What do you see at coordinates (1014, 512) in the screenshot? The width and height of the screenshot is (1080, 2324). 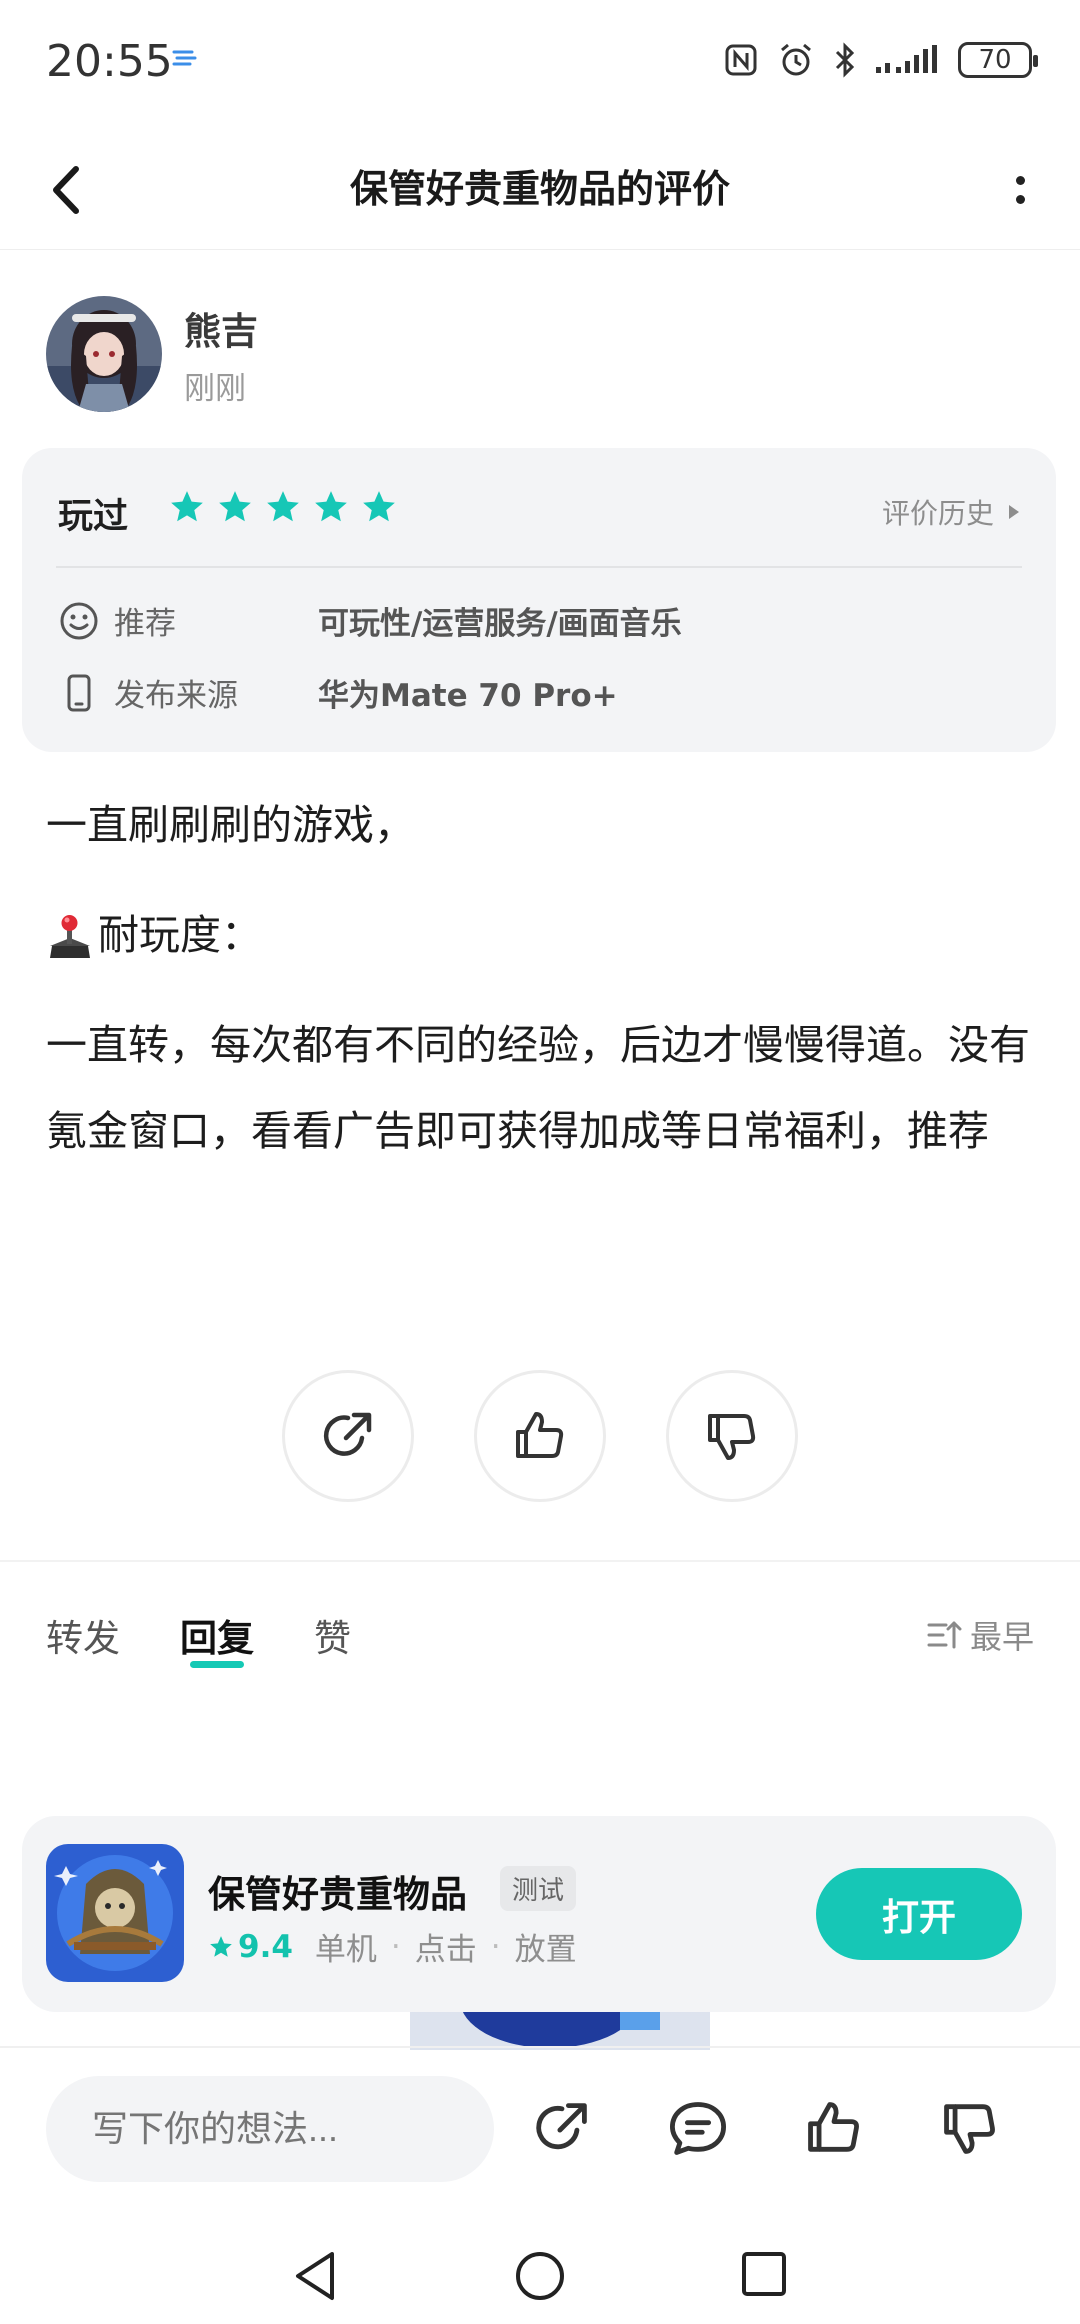 I see `play-arrow-icon` at bounding box center [1014, 512].